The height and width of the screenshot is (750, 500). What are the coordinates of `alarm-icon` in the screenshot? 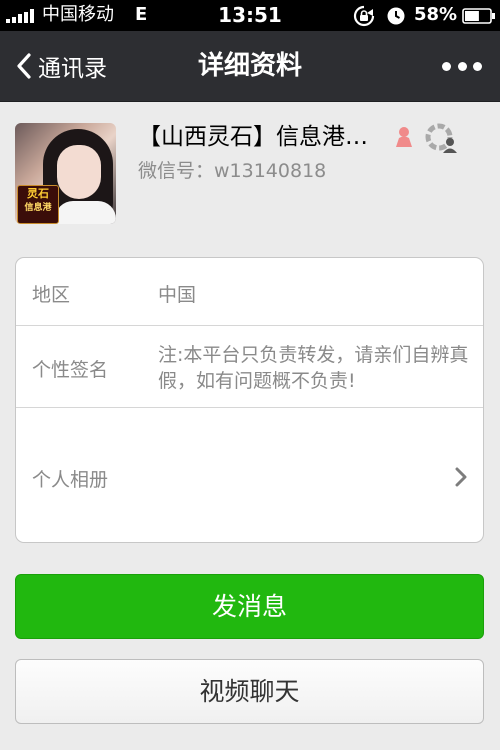 It's located at (396, 16).